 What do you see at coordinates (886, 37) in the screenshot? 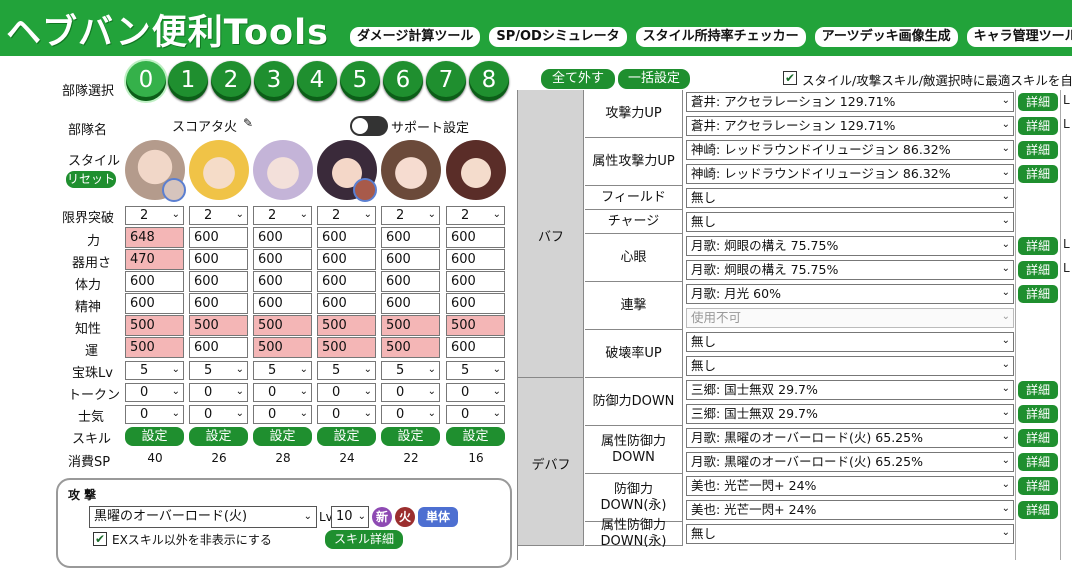
I see `nav-arts-deck: アーツデッキ画像生成` at bounding box center [886, 37].